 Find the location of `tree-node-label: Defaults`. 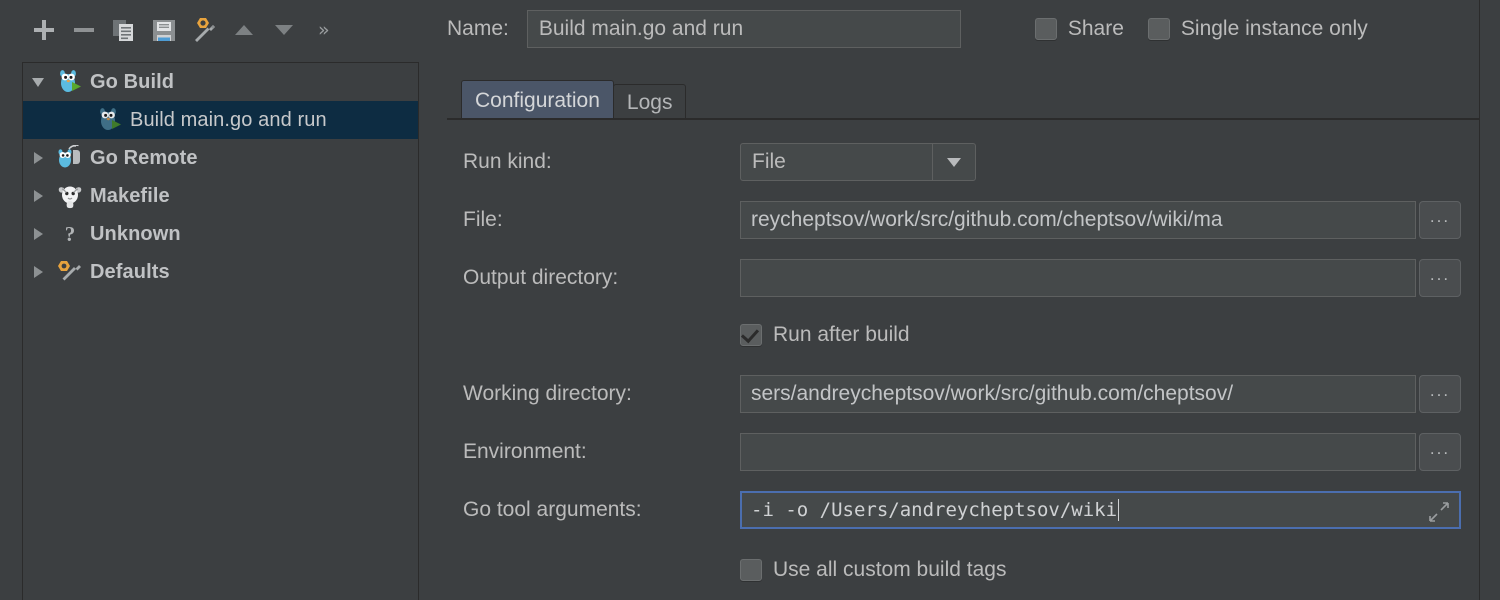

tree-node-label: Defaults is located at coordinates (130, 271).